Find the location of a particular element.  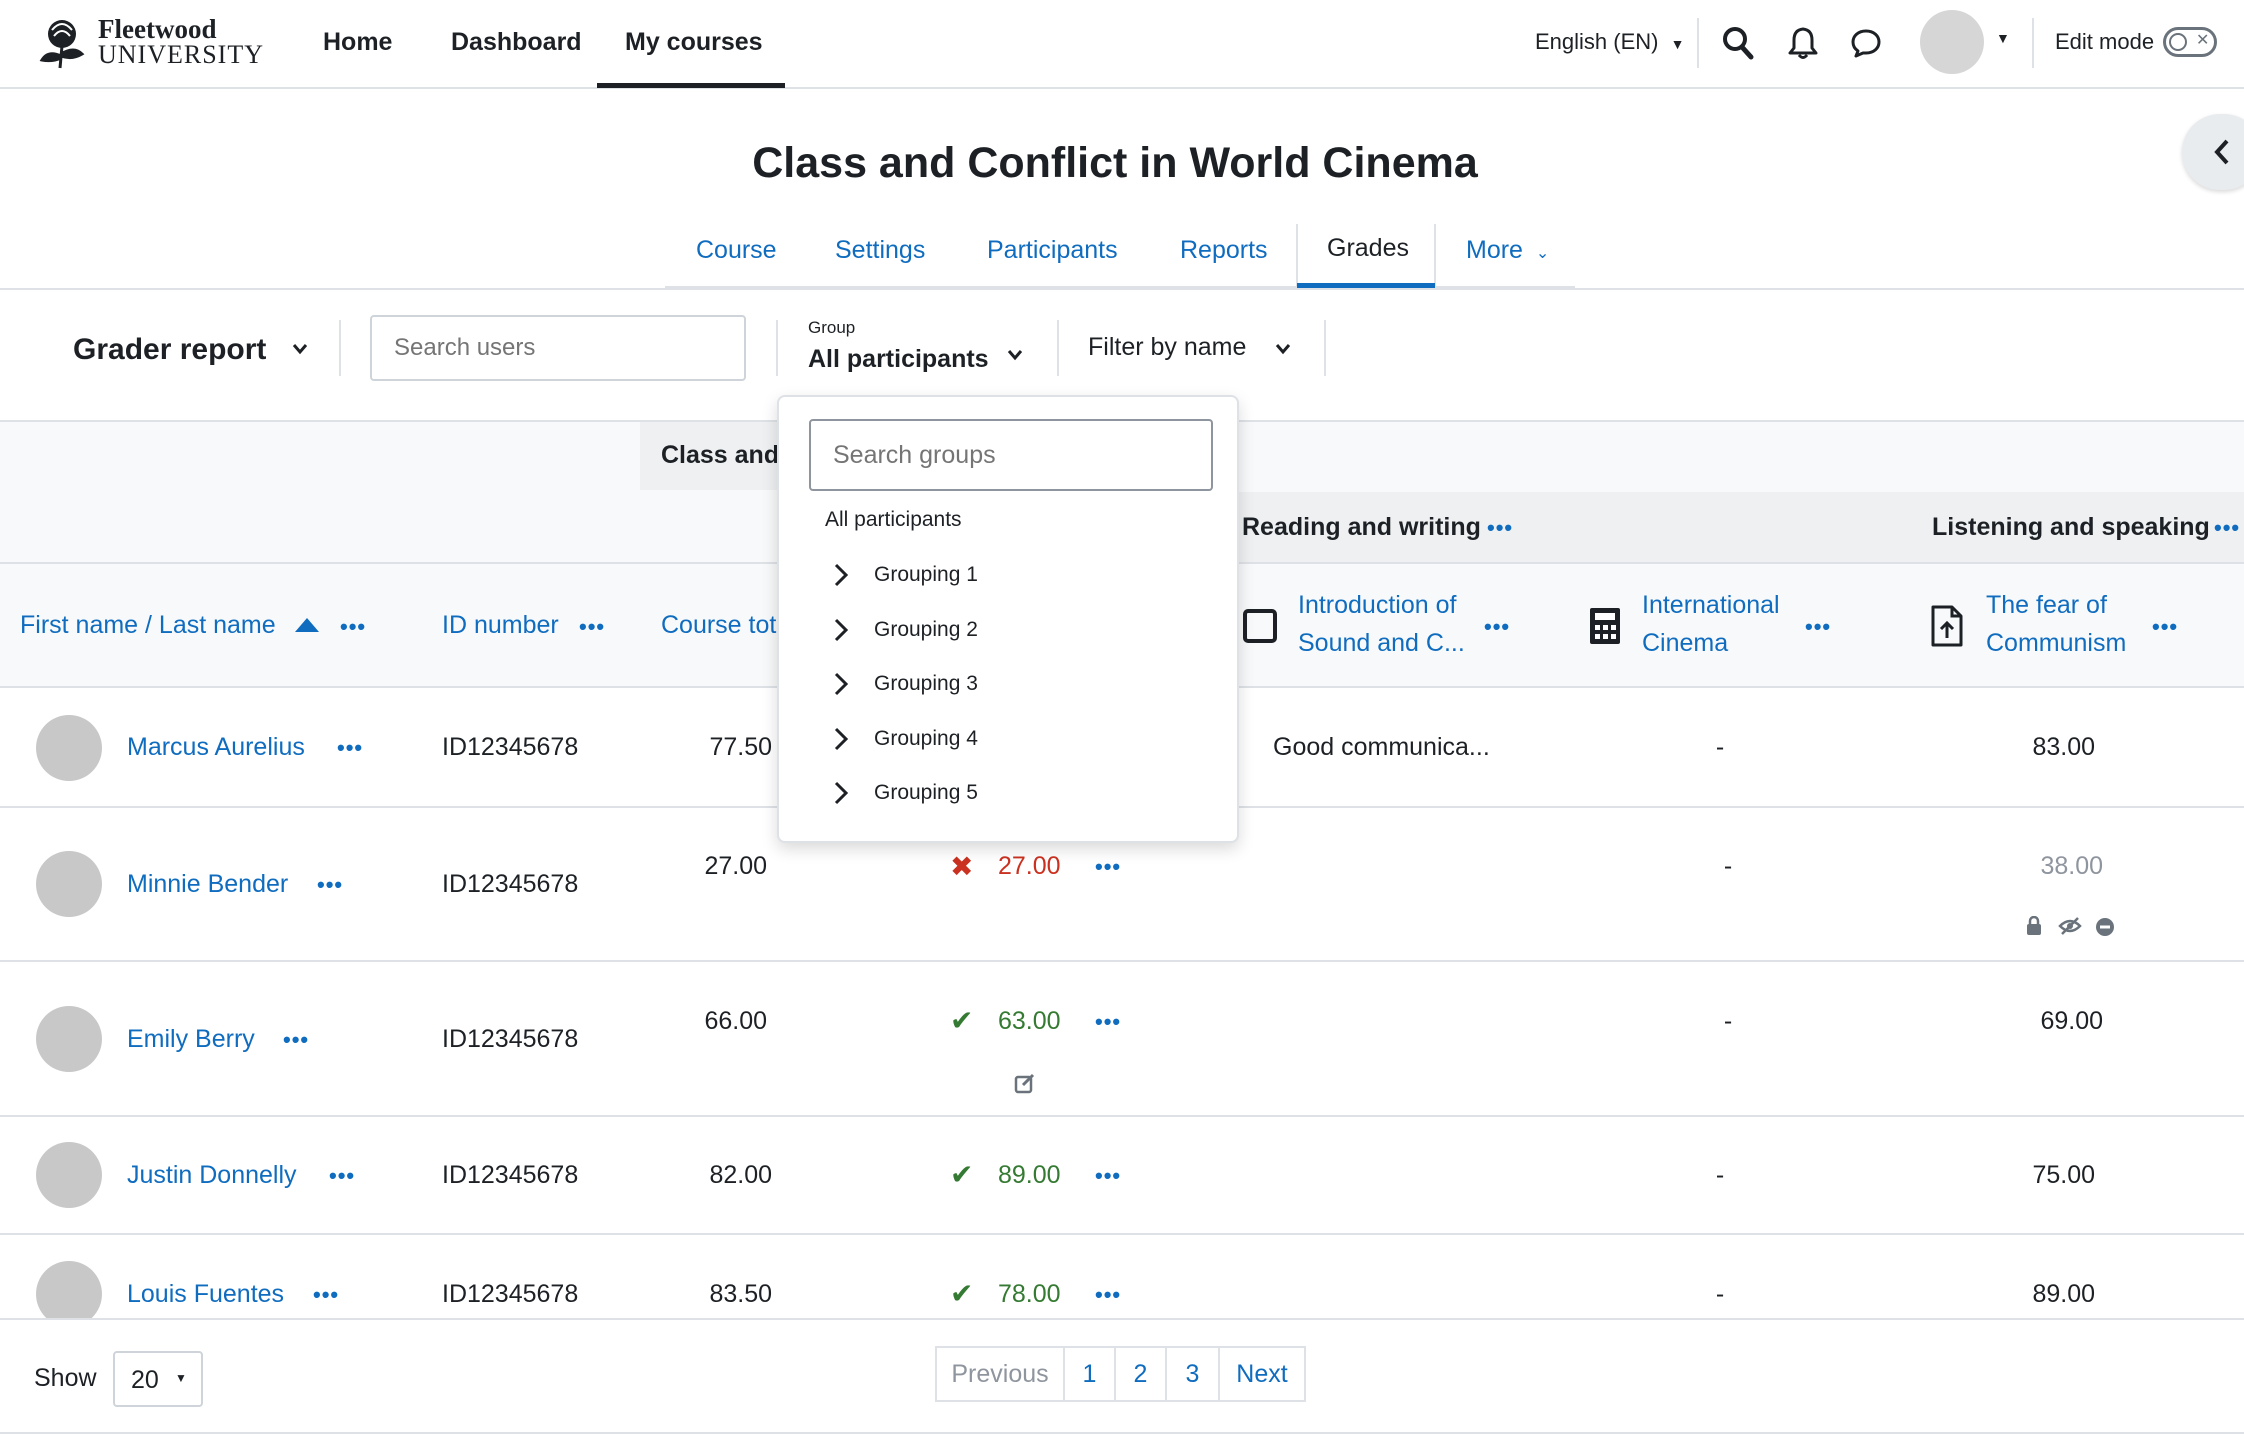

language-label: English (EN) is located at coordinates (1597, 41).